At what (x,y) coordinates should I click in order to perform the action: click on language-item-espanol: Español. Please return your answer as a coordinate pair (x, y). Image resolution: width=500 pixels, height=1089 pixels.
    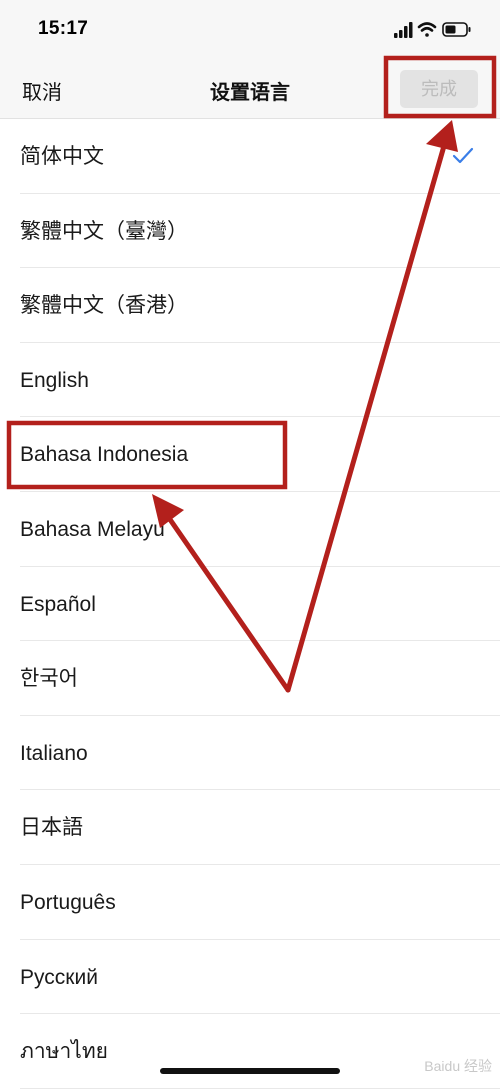
    Looking at the image, I should click on (260, 604).